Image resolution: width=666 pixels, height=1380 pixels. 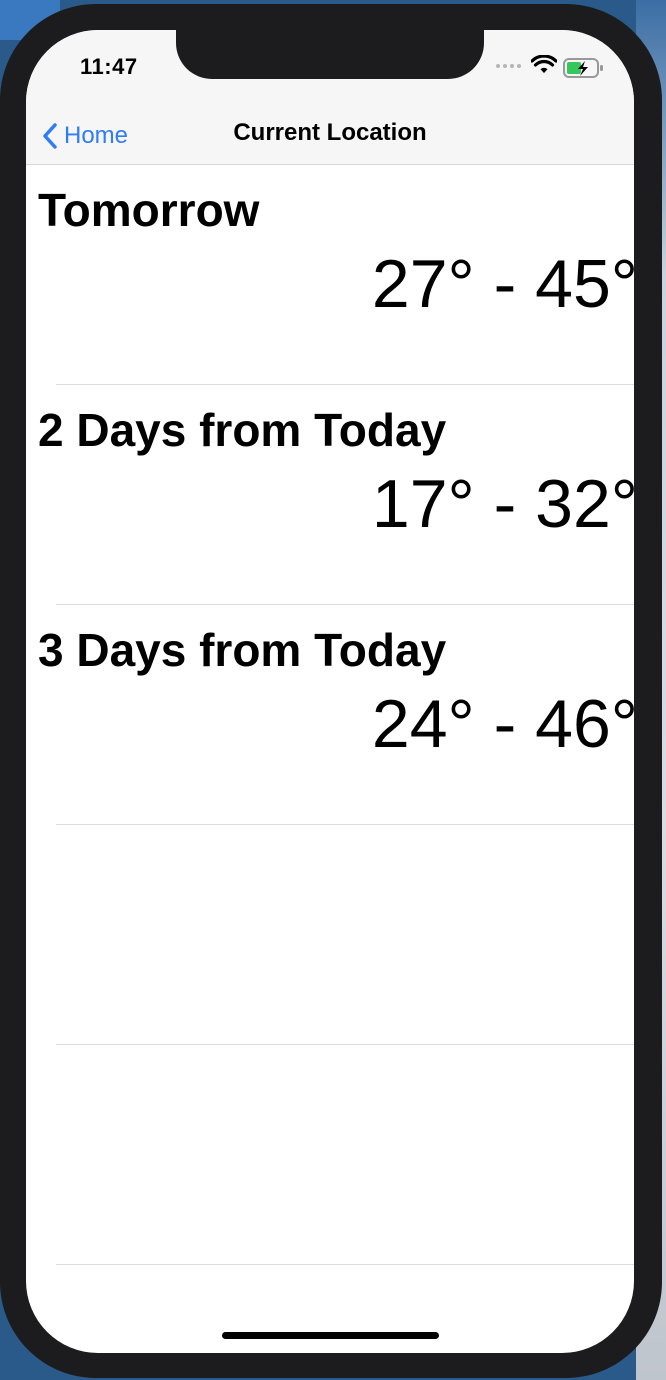 What do you see at coordinates (508, 66) in the screenshot?
I see `signal-dots-icon` at bounding box center [508, 66].